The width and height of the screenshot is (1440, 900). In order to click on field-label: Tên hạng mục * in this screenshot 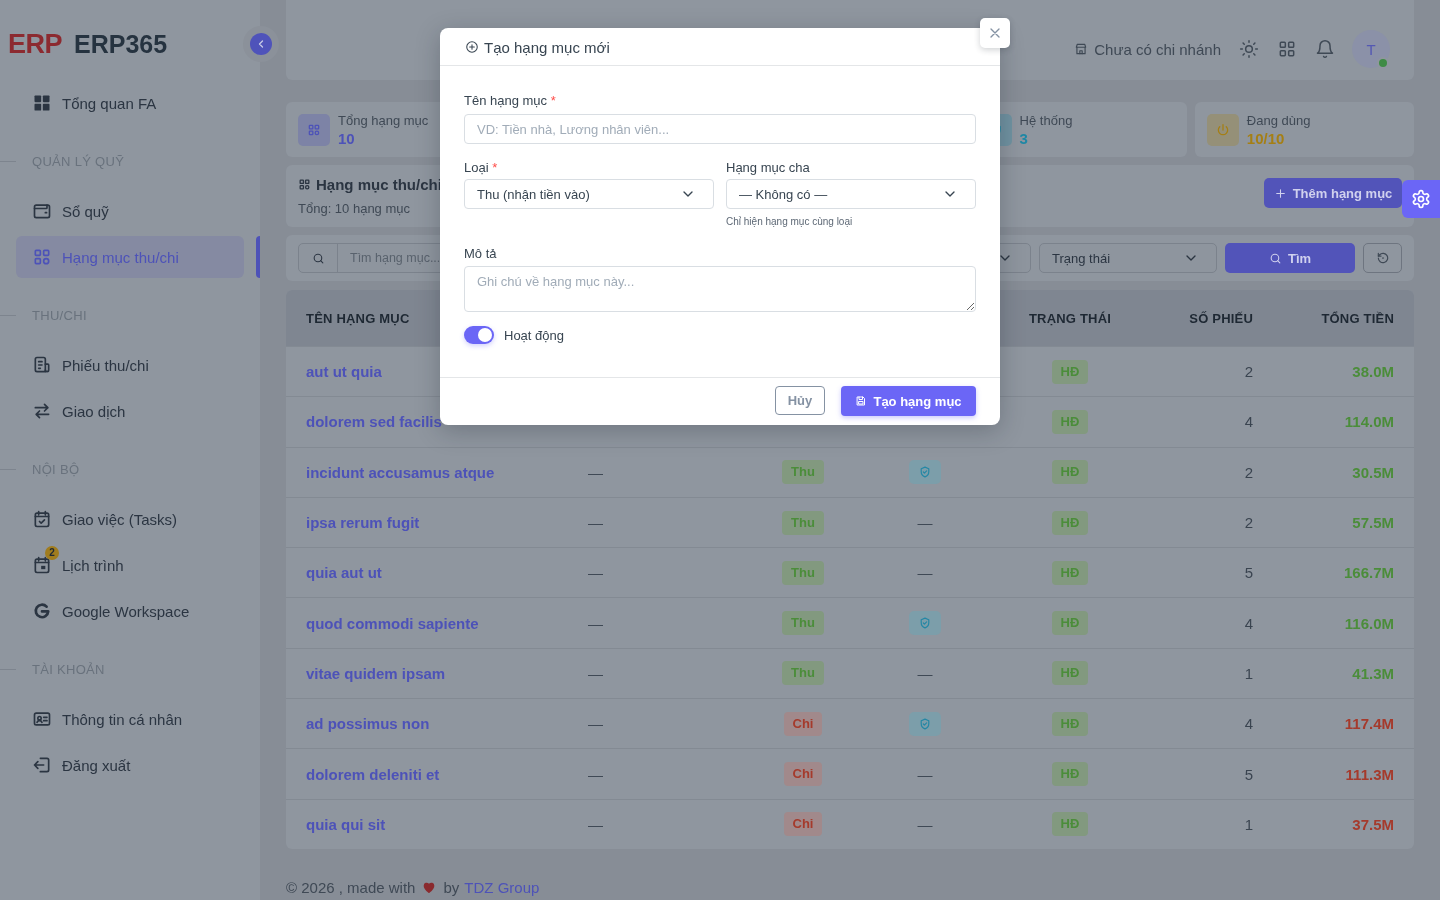, I will do `click(510, 101)`.